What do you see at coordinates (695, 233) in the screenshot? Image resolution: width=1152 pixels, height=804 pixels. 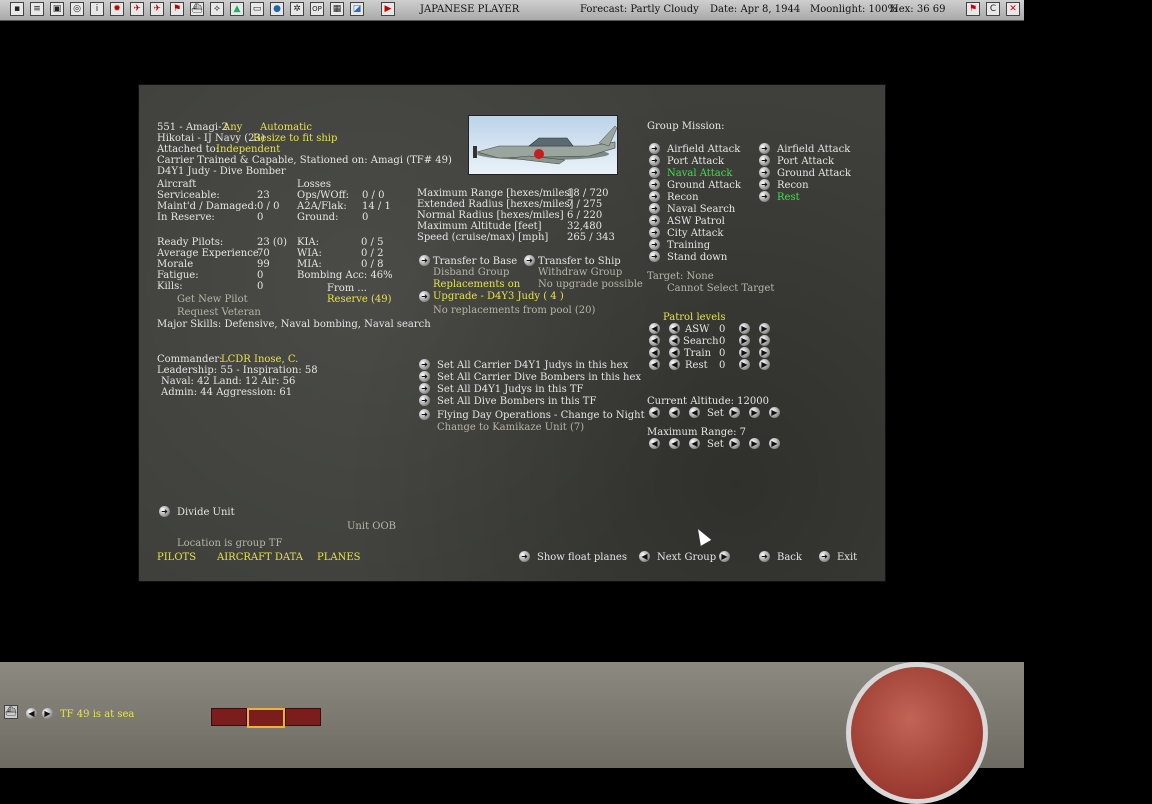 I see `mission-option: City Attack` at bounding box center [695, 233].